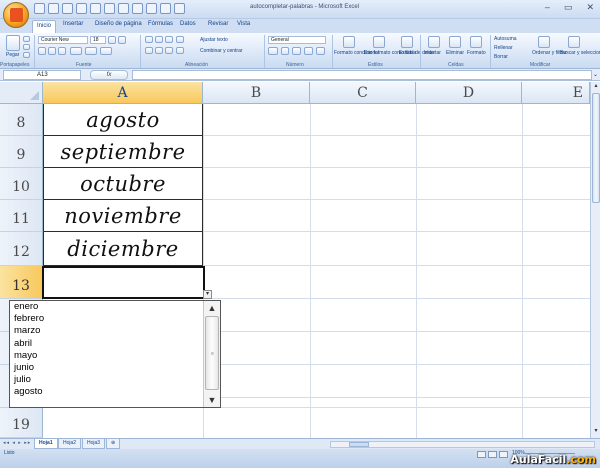 Image resolution: width=600 pixels, height=468 pixels. I want to click on cut-icon, so click(26, 39).